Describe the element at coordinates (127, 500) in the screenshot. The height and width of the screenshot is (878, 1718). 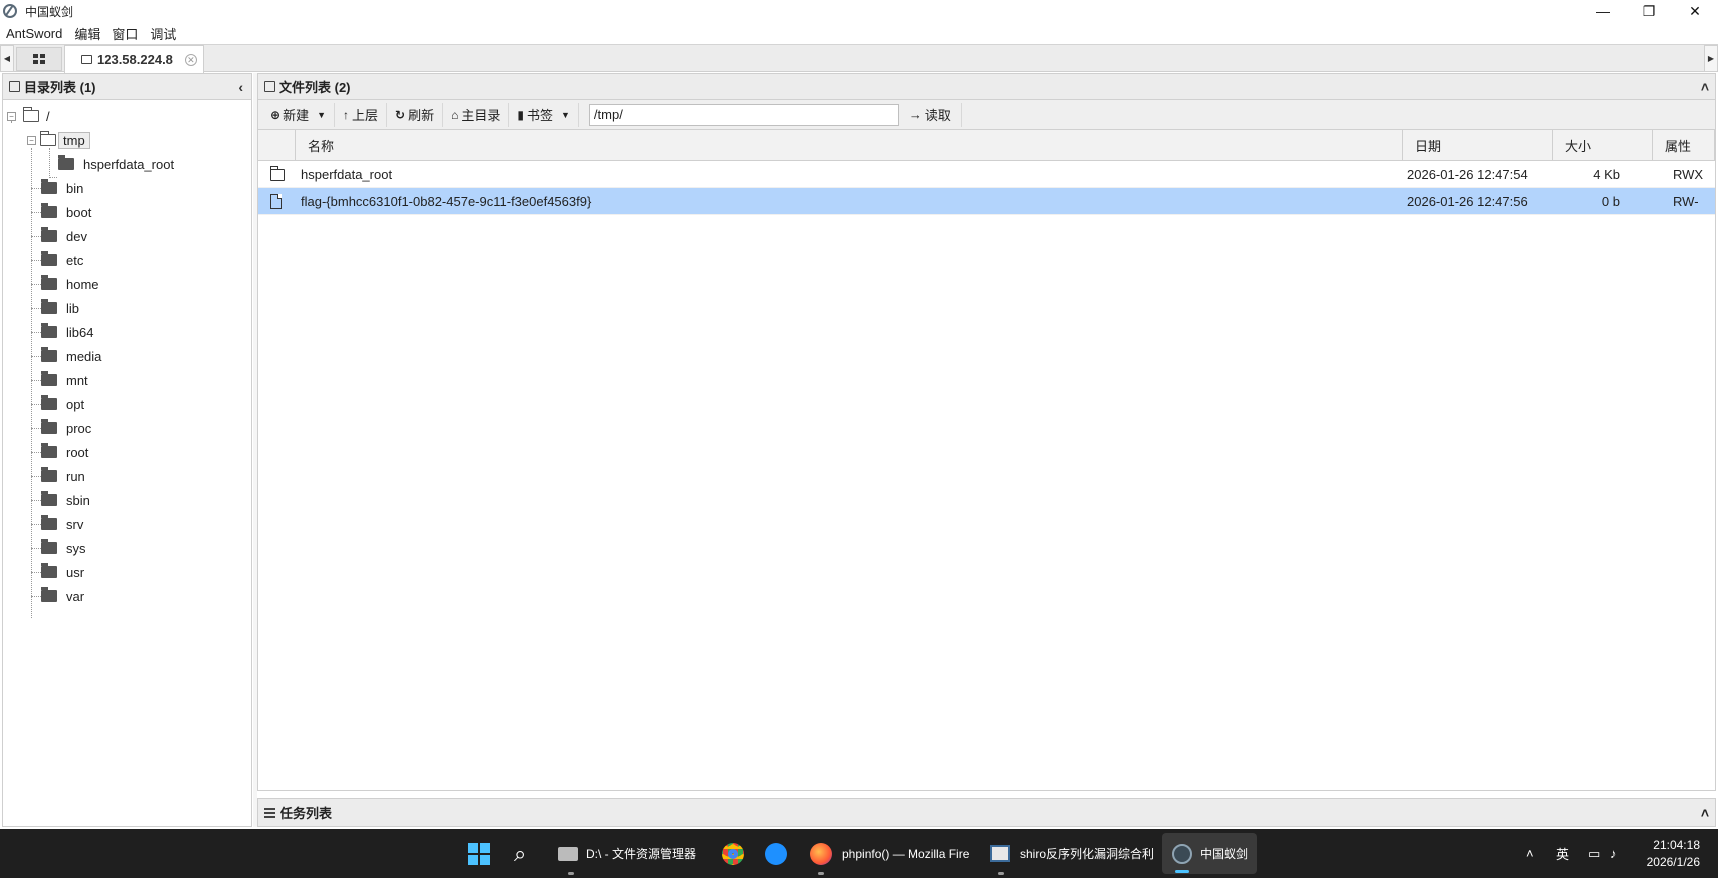
I see `tree-item-sbin: sbin` at that location.